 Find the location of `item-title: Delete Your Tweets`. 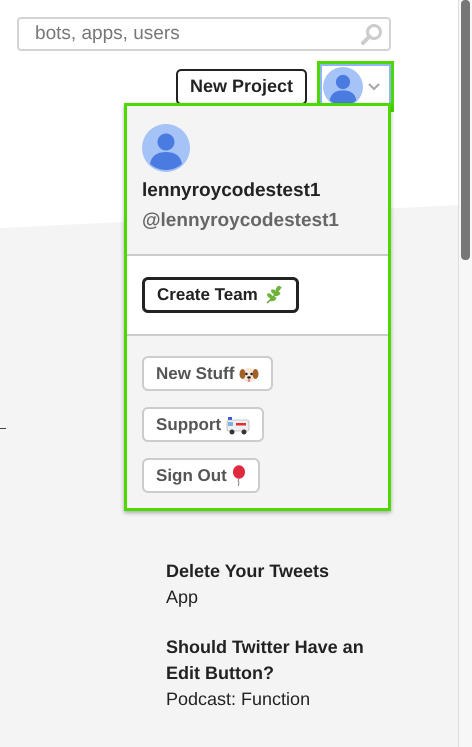

item-title: Delete Your Tweets is located at coordinates (273, 571).